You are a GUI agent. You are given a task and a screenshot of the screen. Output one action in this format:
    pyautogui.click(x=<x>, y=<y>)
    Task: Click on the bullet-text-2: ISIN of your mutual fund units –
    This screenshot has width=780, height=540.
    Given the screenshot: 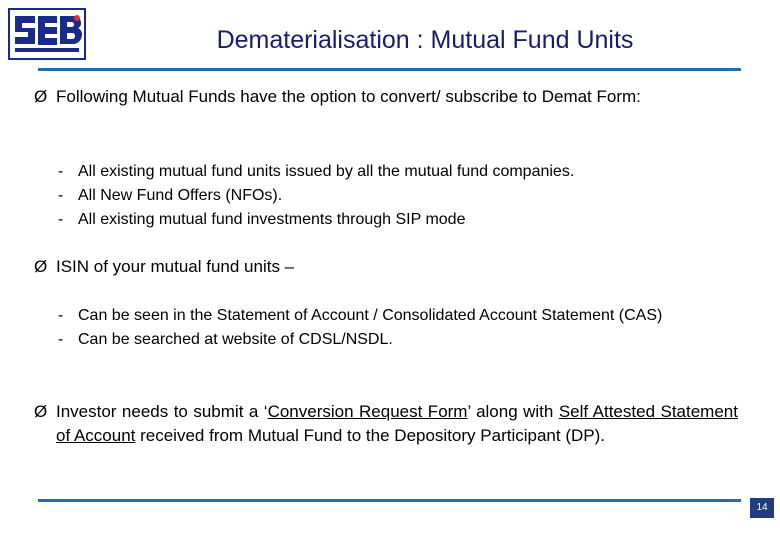 What is the action you would take?
    pyautogui.click(x=175, y=266)
    